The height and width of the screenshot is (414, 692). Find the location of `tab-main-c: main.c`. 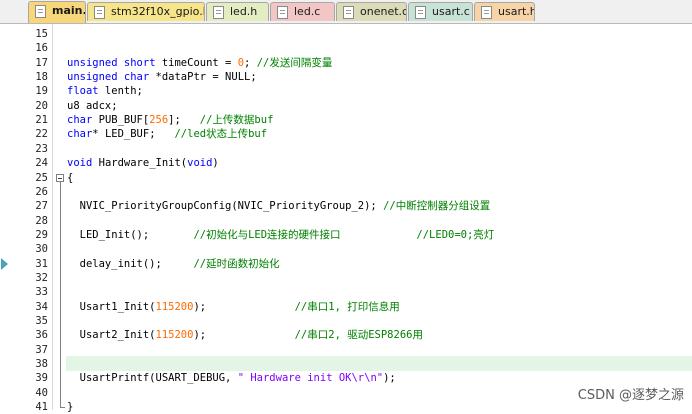

tab-main-c: main.c is located at coordinates (57, 12).